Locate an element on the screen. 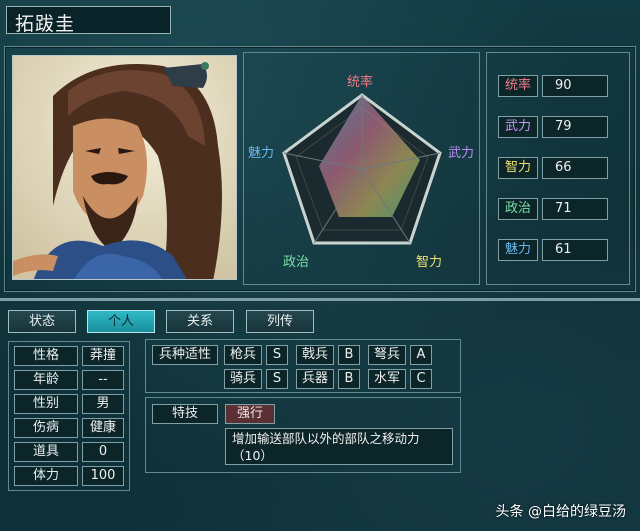 This screenshot has width=640, height=531. stamina-label: 体力 is located at coordinates (46, 476).